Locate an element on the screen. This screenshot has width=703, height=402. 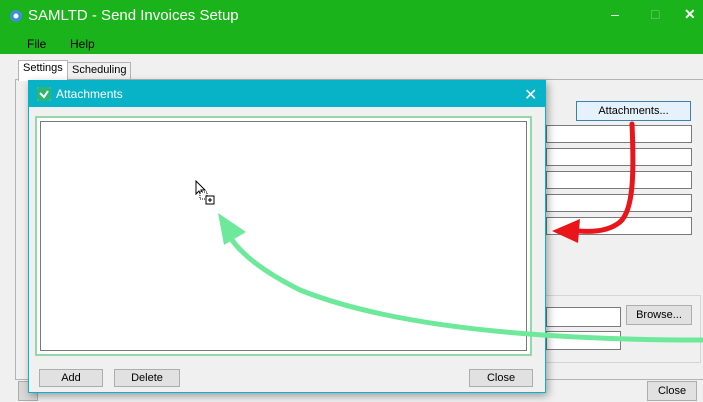
red-arrowhead is located at coordinates (566, 231).